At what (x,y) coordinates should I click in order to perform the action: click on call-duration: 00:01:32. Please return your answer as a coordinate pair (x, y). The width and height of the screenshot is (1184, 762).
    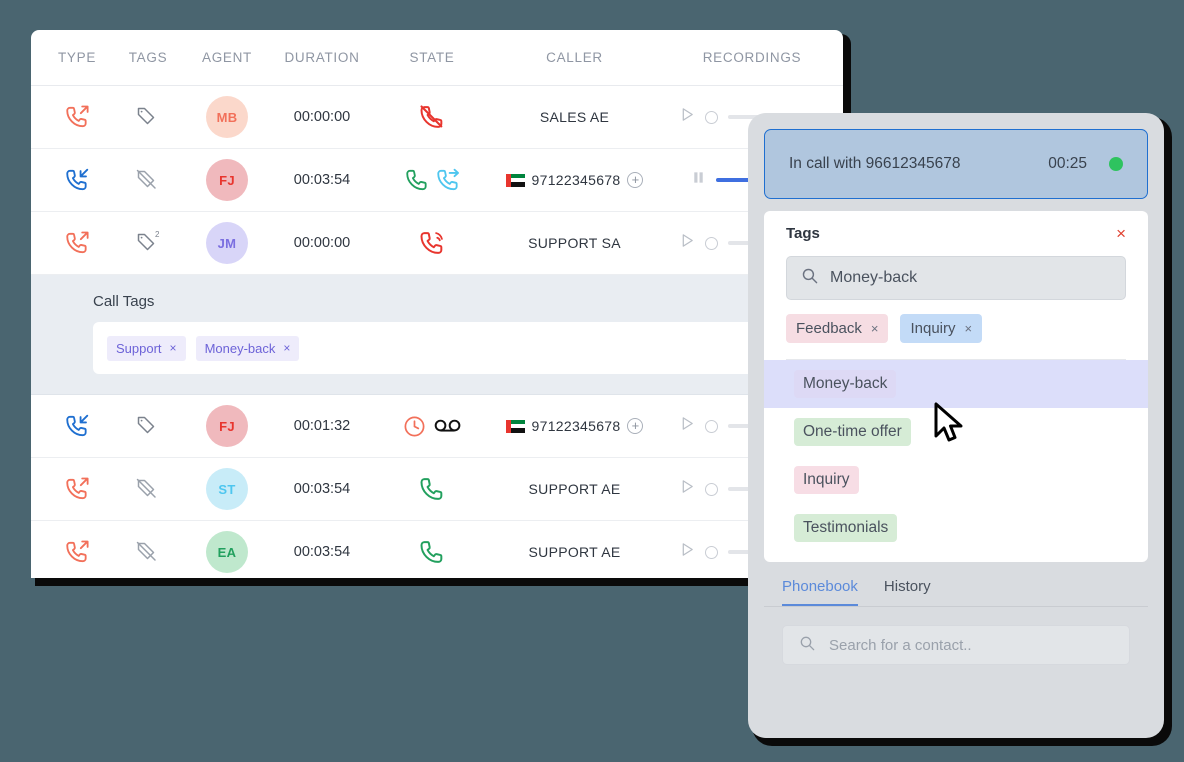
    Looking at the image, I should click on (322, 426).